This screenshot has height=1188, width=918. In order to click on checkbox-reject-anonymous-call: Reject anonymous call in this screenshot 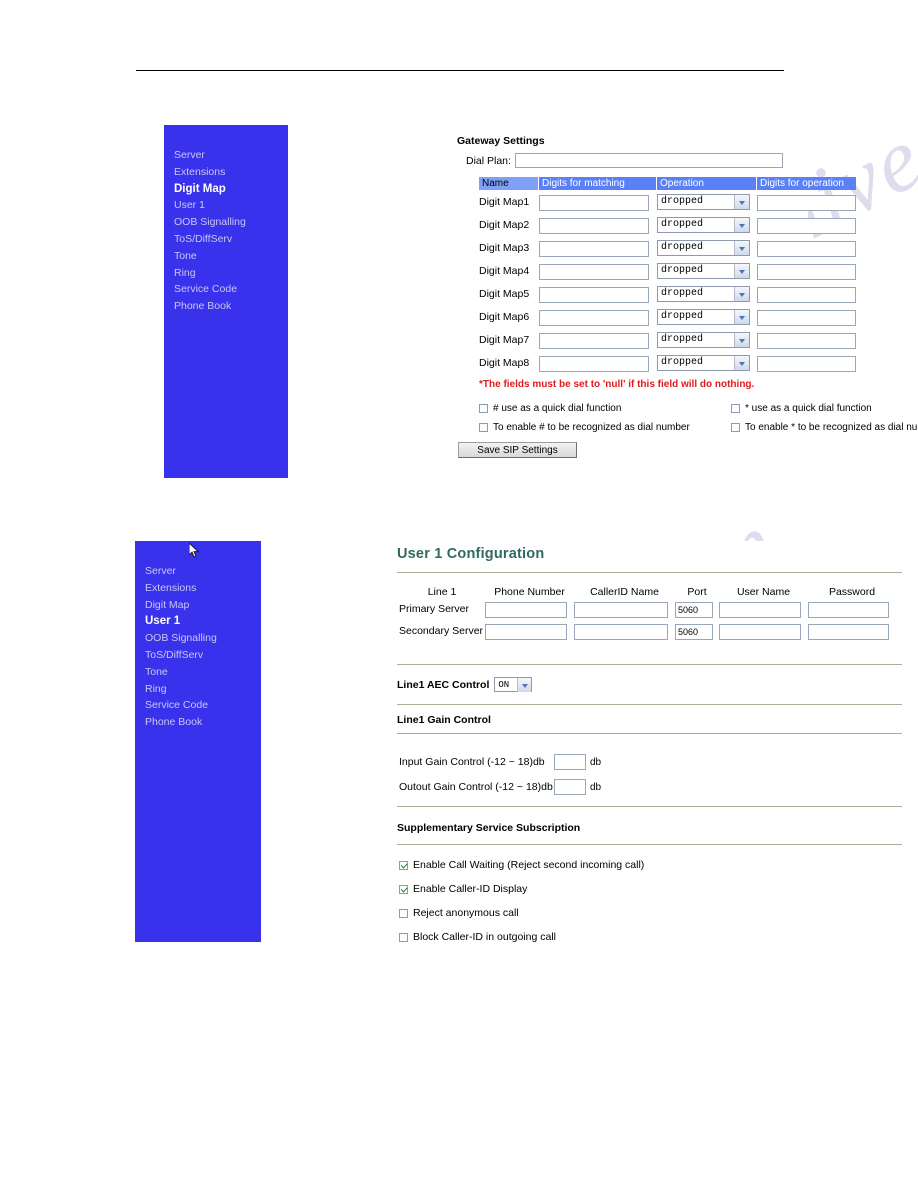, I will do `click(459, 913)`.